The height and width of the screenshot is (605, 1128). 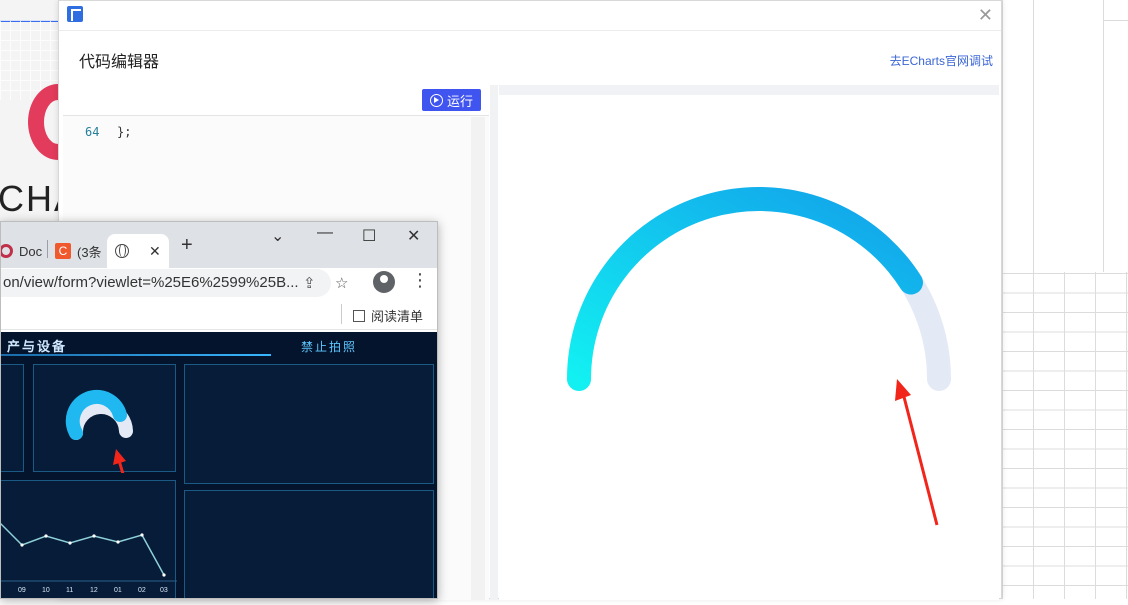 I want to click on x-tick-label: 01, so click(x=118, y=590).